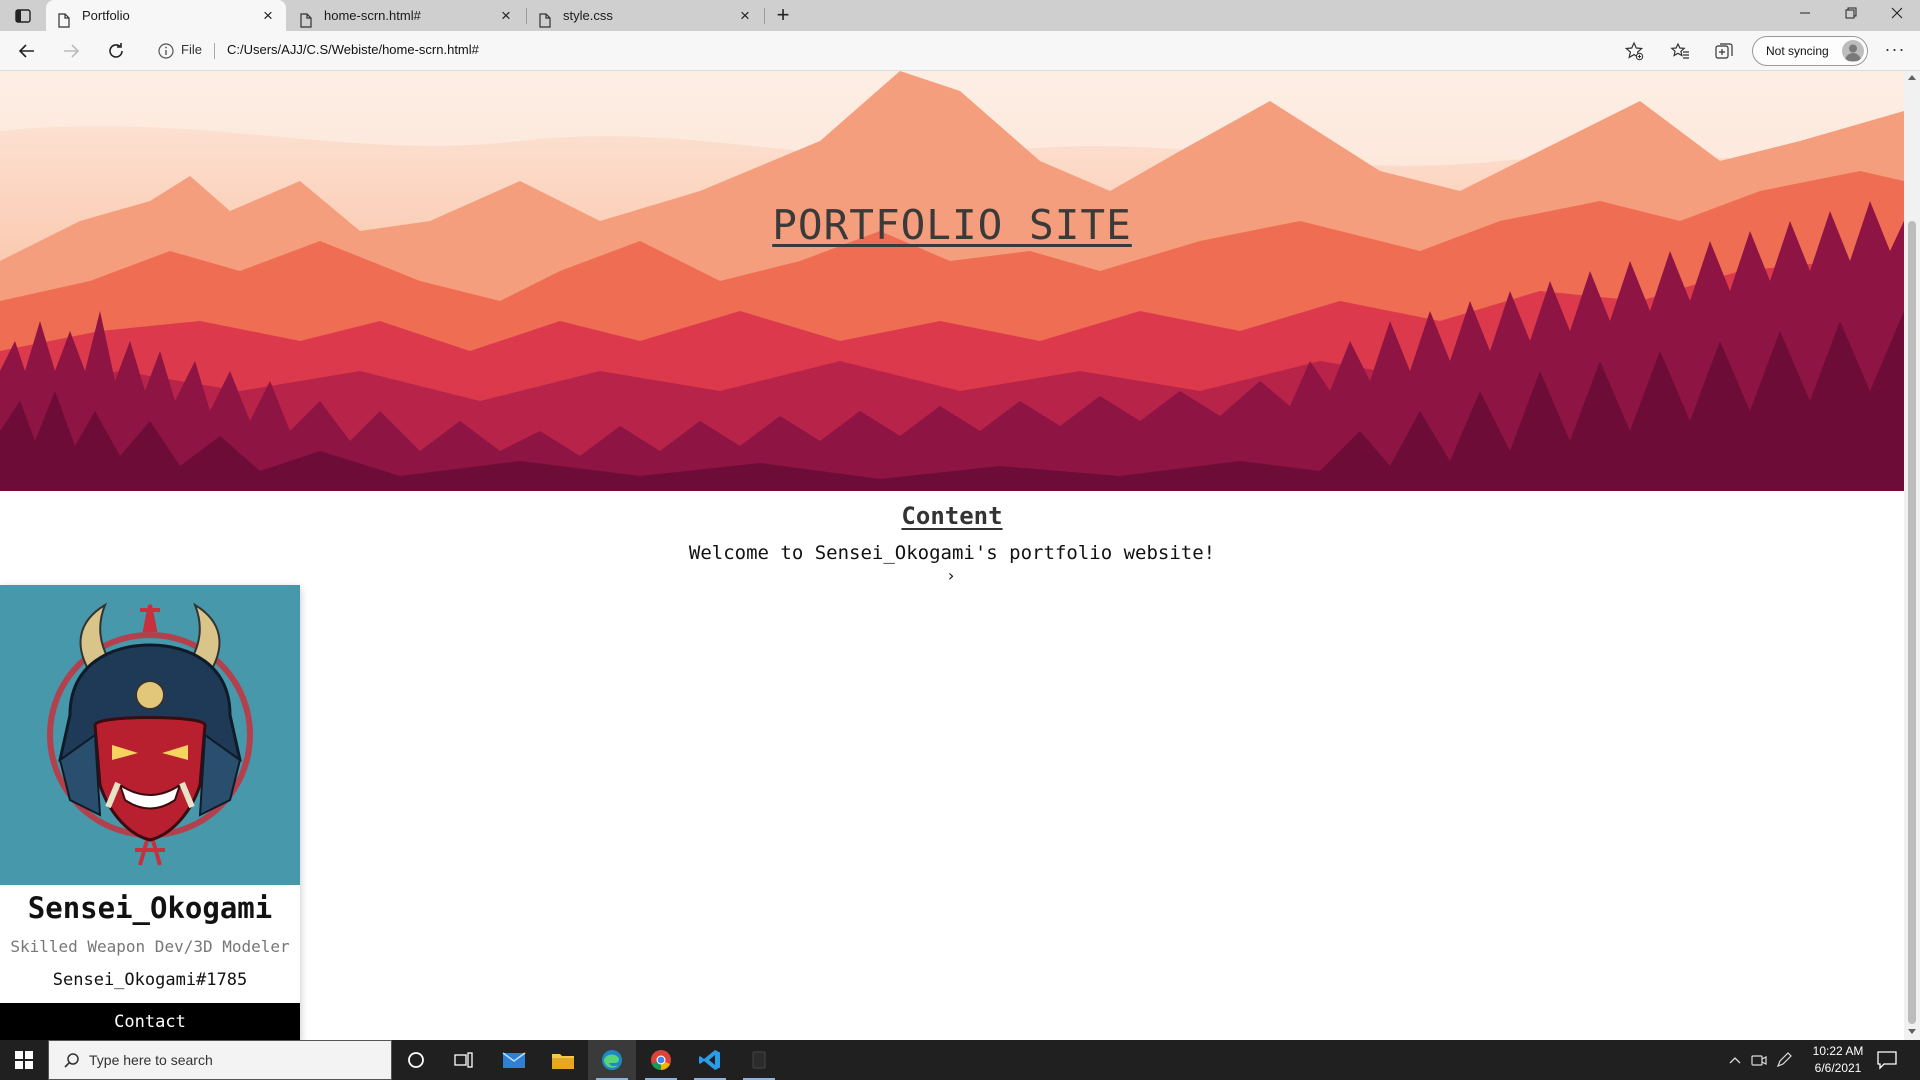  I want to click on back-button, so click(27, 51).